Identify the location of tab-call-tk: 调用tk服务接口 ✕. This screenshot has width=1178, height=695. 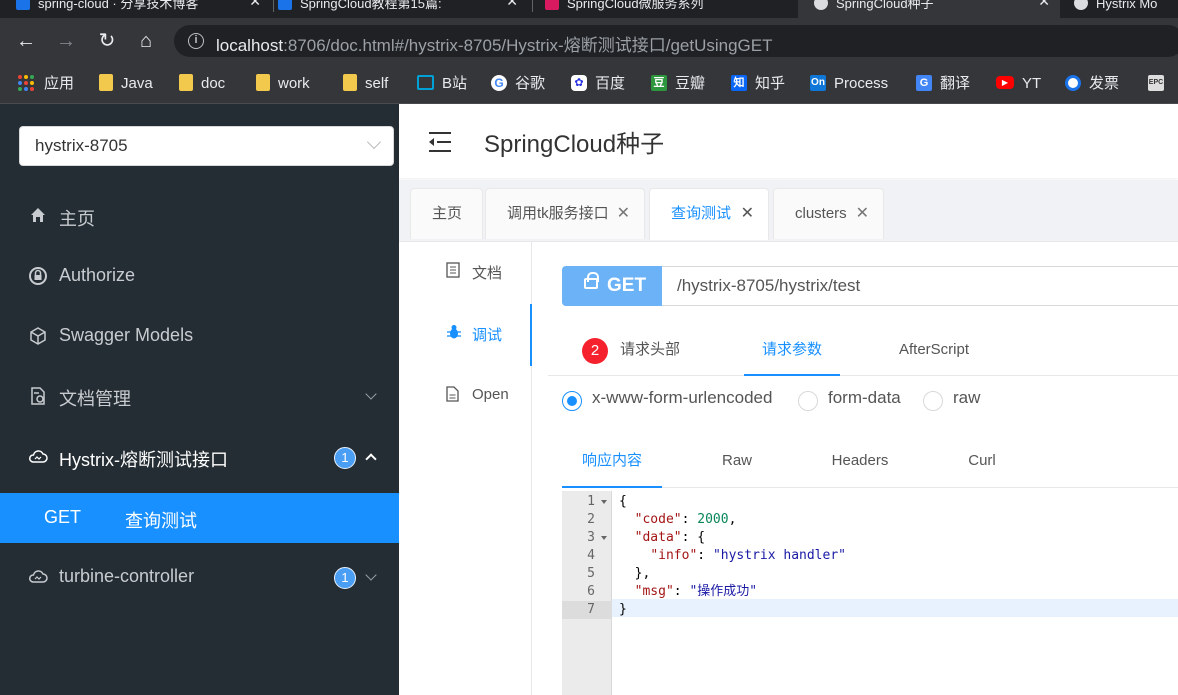
(565, 213).